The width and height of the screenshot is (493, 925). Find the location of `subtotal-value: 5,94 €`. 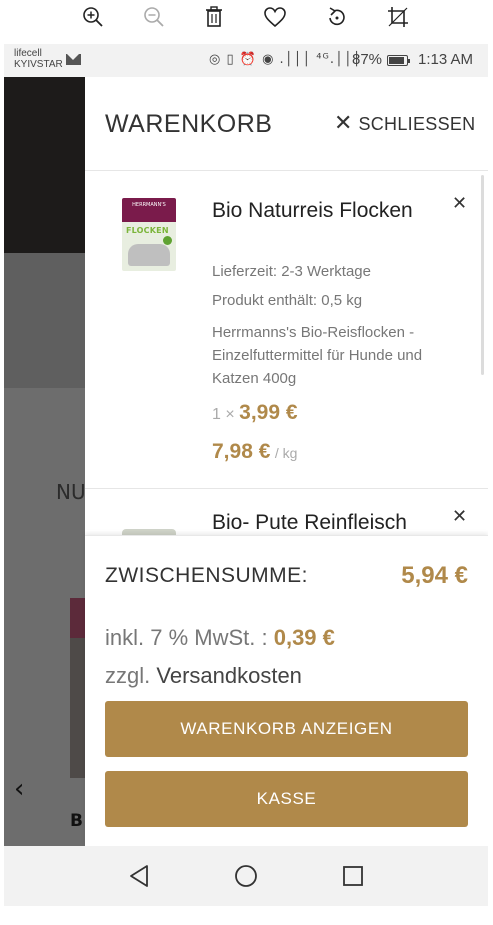

subtotal-value: 5,94 € is located at coordinates (434, 575).